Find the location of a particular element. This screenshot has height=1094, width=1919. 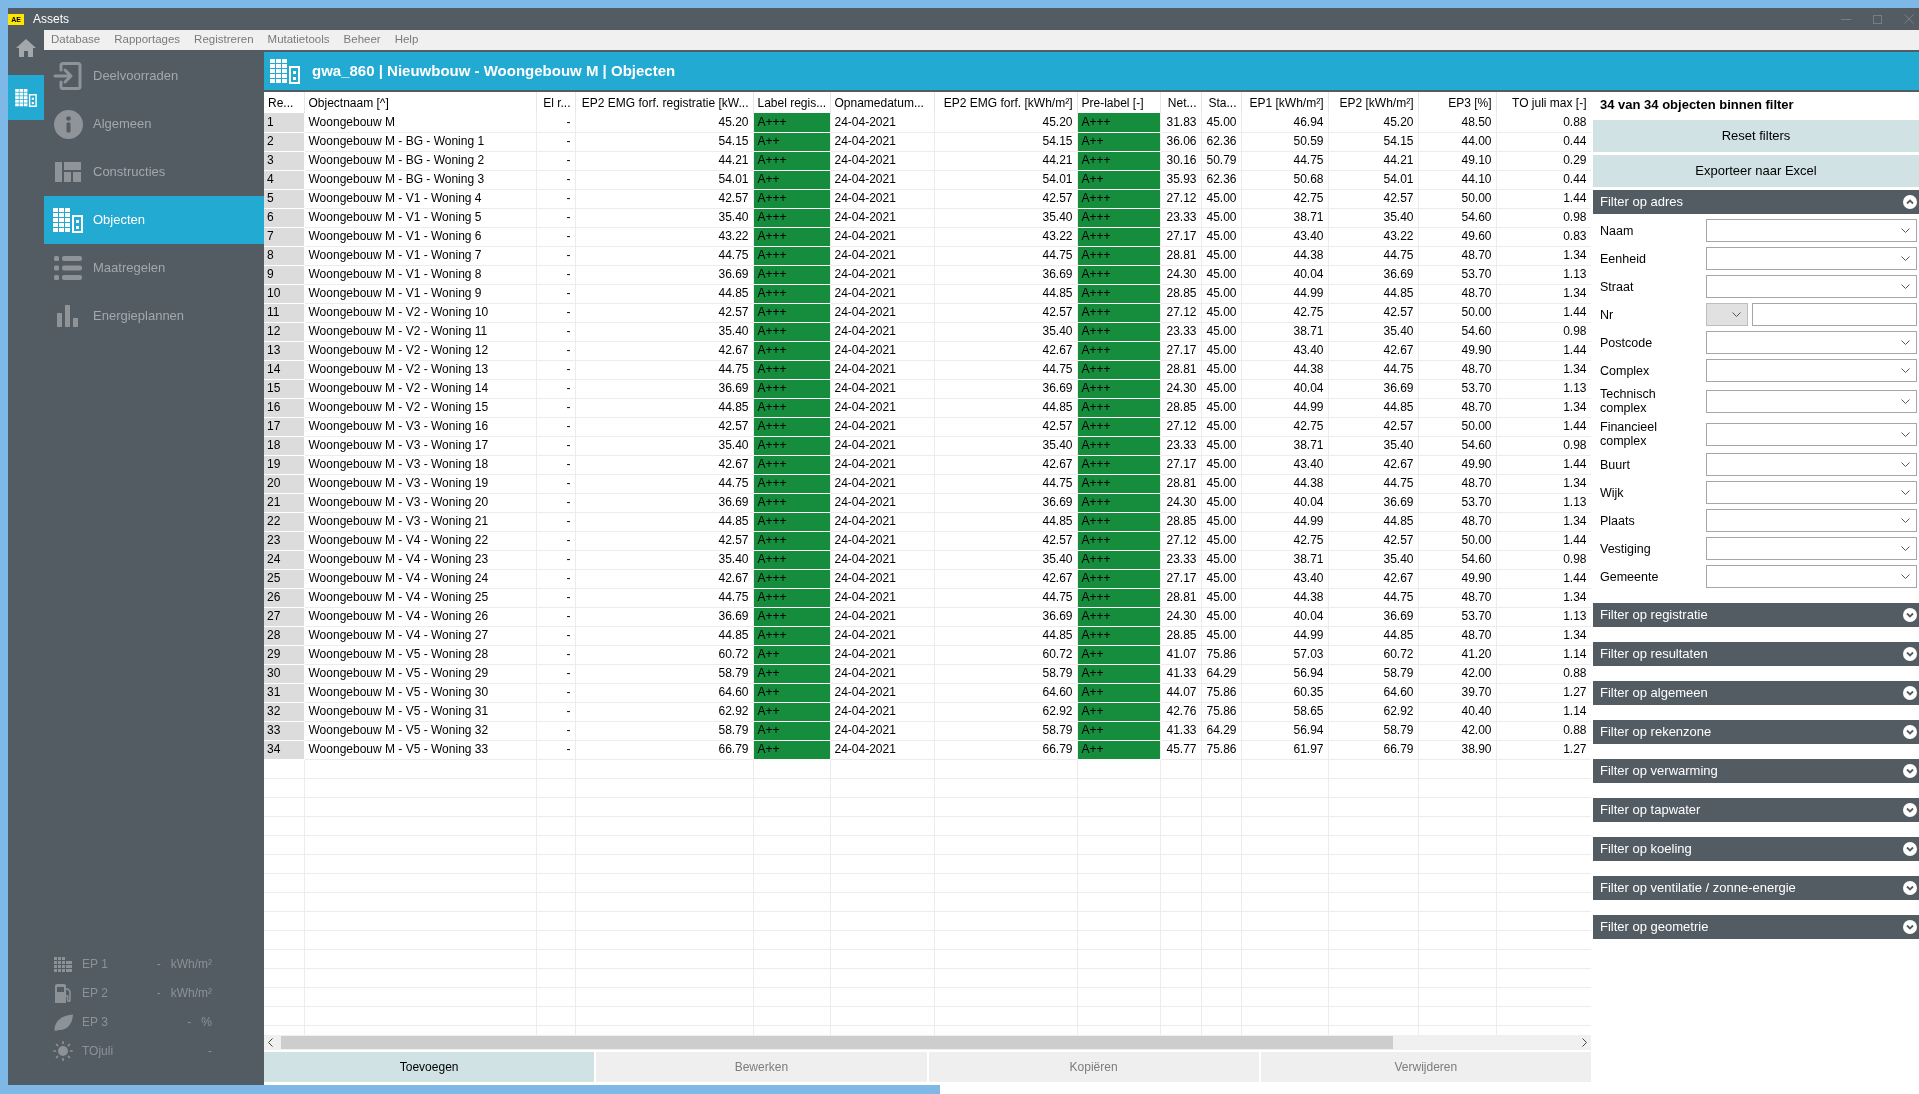

filter-section-header: Filter op ventilatie / zonne-energie is located at coordinates (1756, 888).